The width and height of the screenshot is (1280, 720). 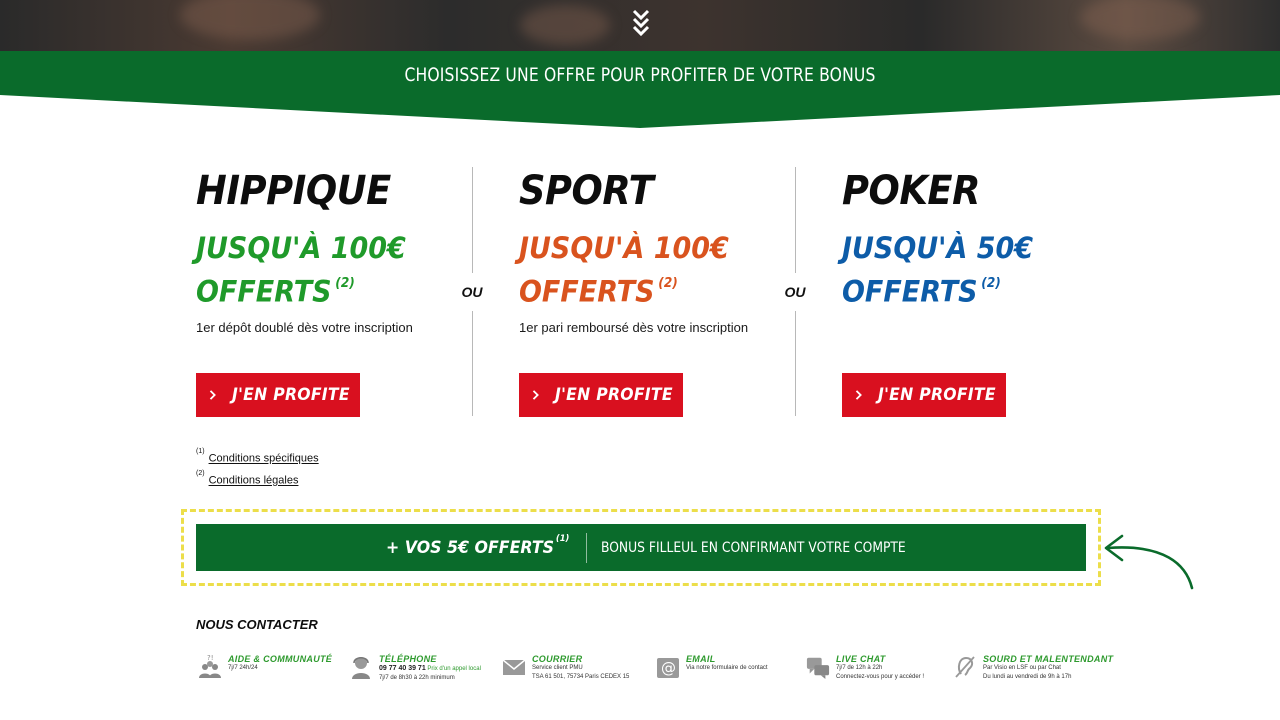 What do you see at coordinates (601, 395) in the screenshot?
I see `jen-profite-button-sport: J'EN PROFITE` at bounding box center [601, 395].